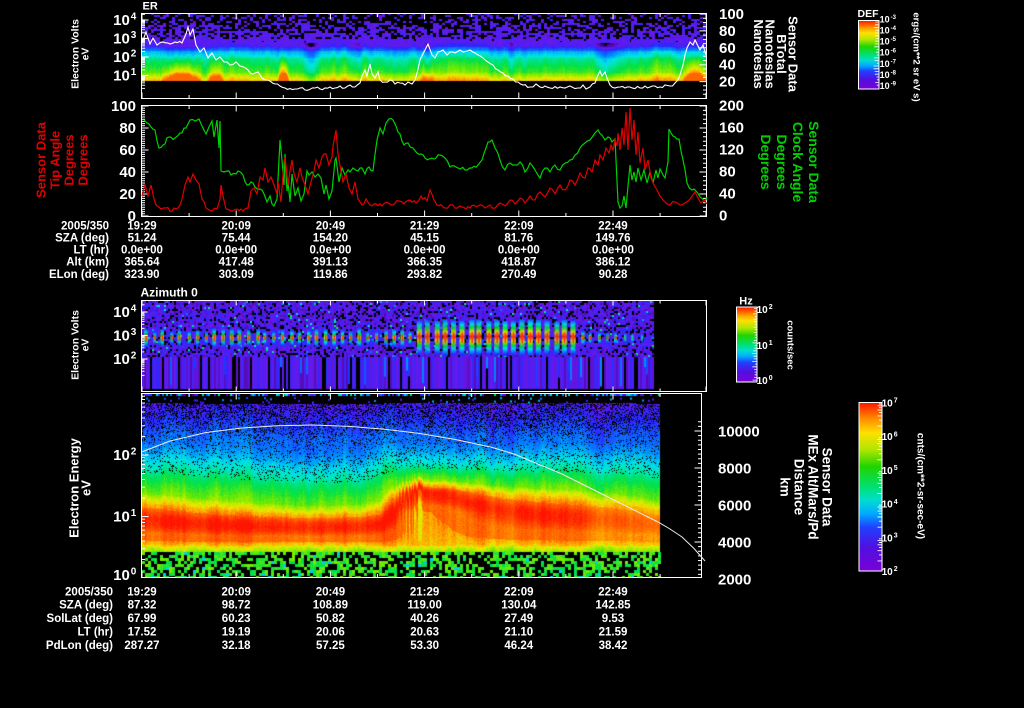  What do you see at coordinates (170, 293) in the screenshot?
I see `svg-text: Azimuth 0` at bounding box center [170, 293].